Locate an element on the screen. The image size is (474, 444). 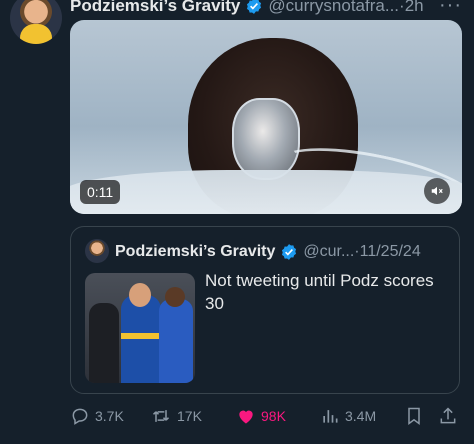
tweet-action-bar: 3.7K 17K 98K 3.4M is located at coordinates (269, 416).